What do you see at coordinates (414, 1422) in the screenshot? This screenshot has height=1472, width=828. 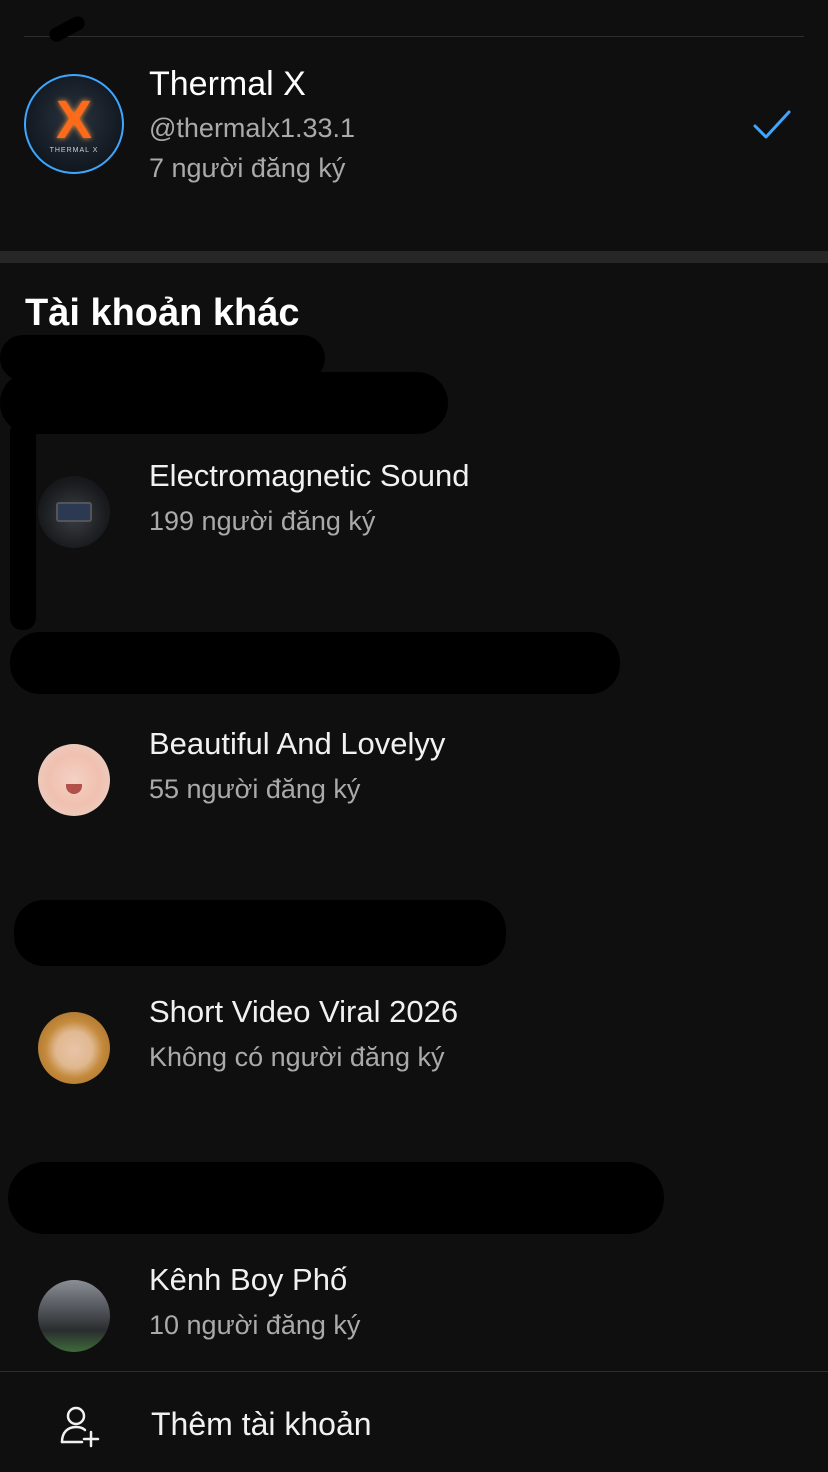 I see `add-account-button: Thêm tài khoản` at bounding box center [414, 1422].